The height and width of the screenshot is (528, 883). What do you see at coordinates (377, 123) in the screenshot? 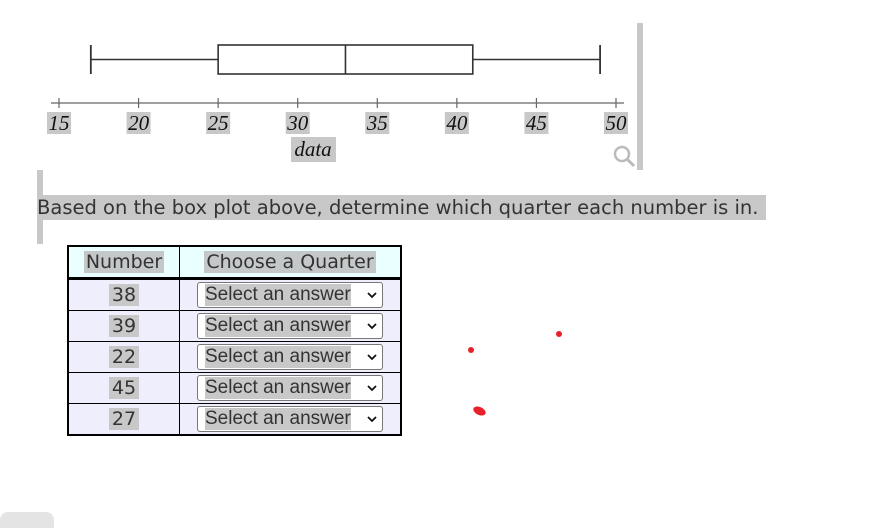
I see `x-tick-label: 35` at bounding box center [377, 123].